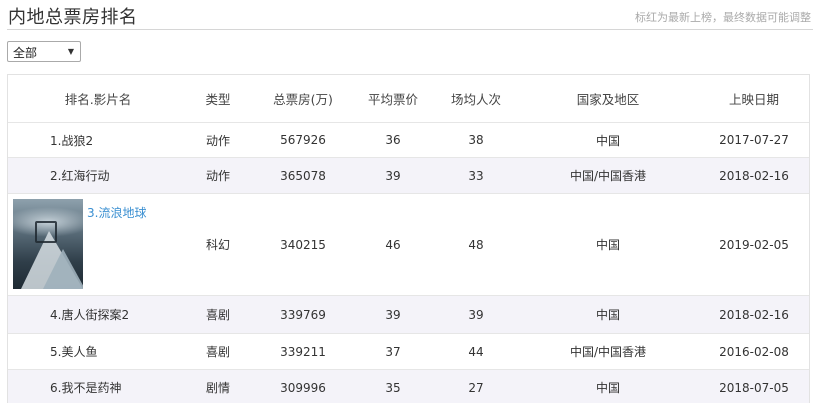 The width and height of the screenshot is (820, 403). Describe the element at coordinates (754, 140) in the screenshot. I see `movie-release-date: 2017-07-27` at that location.